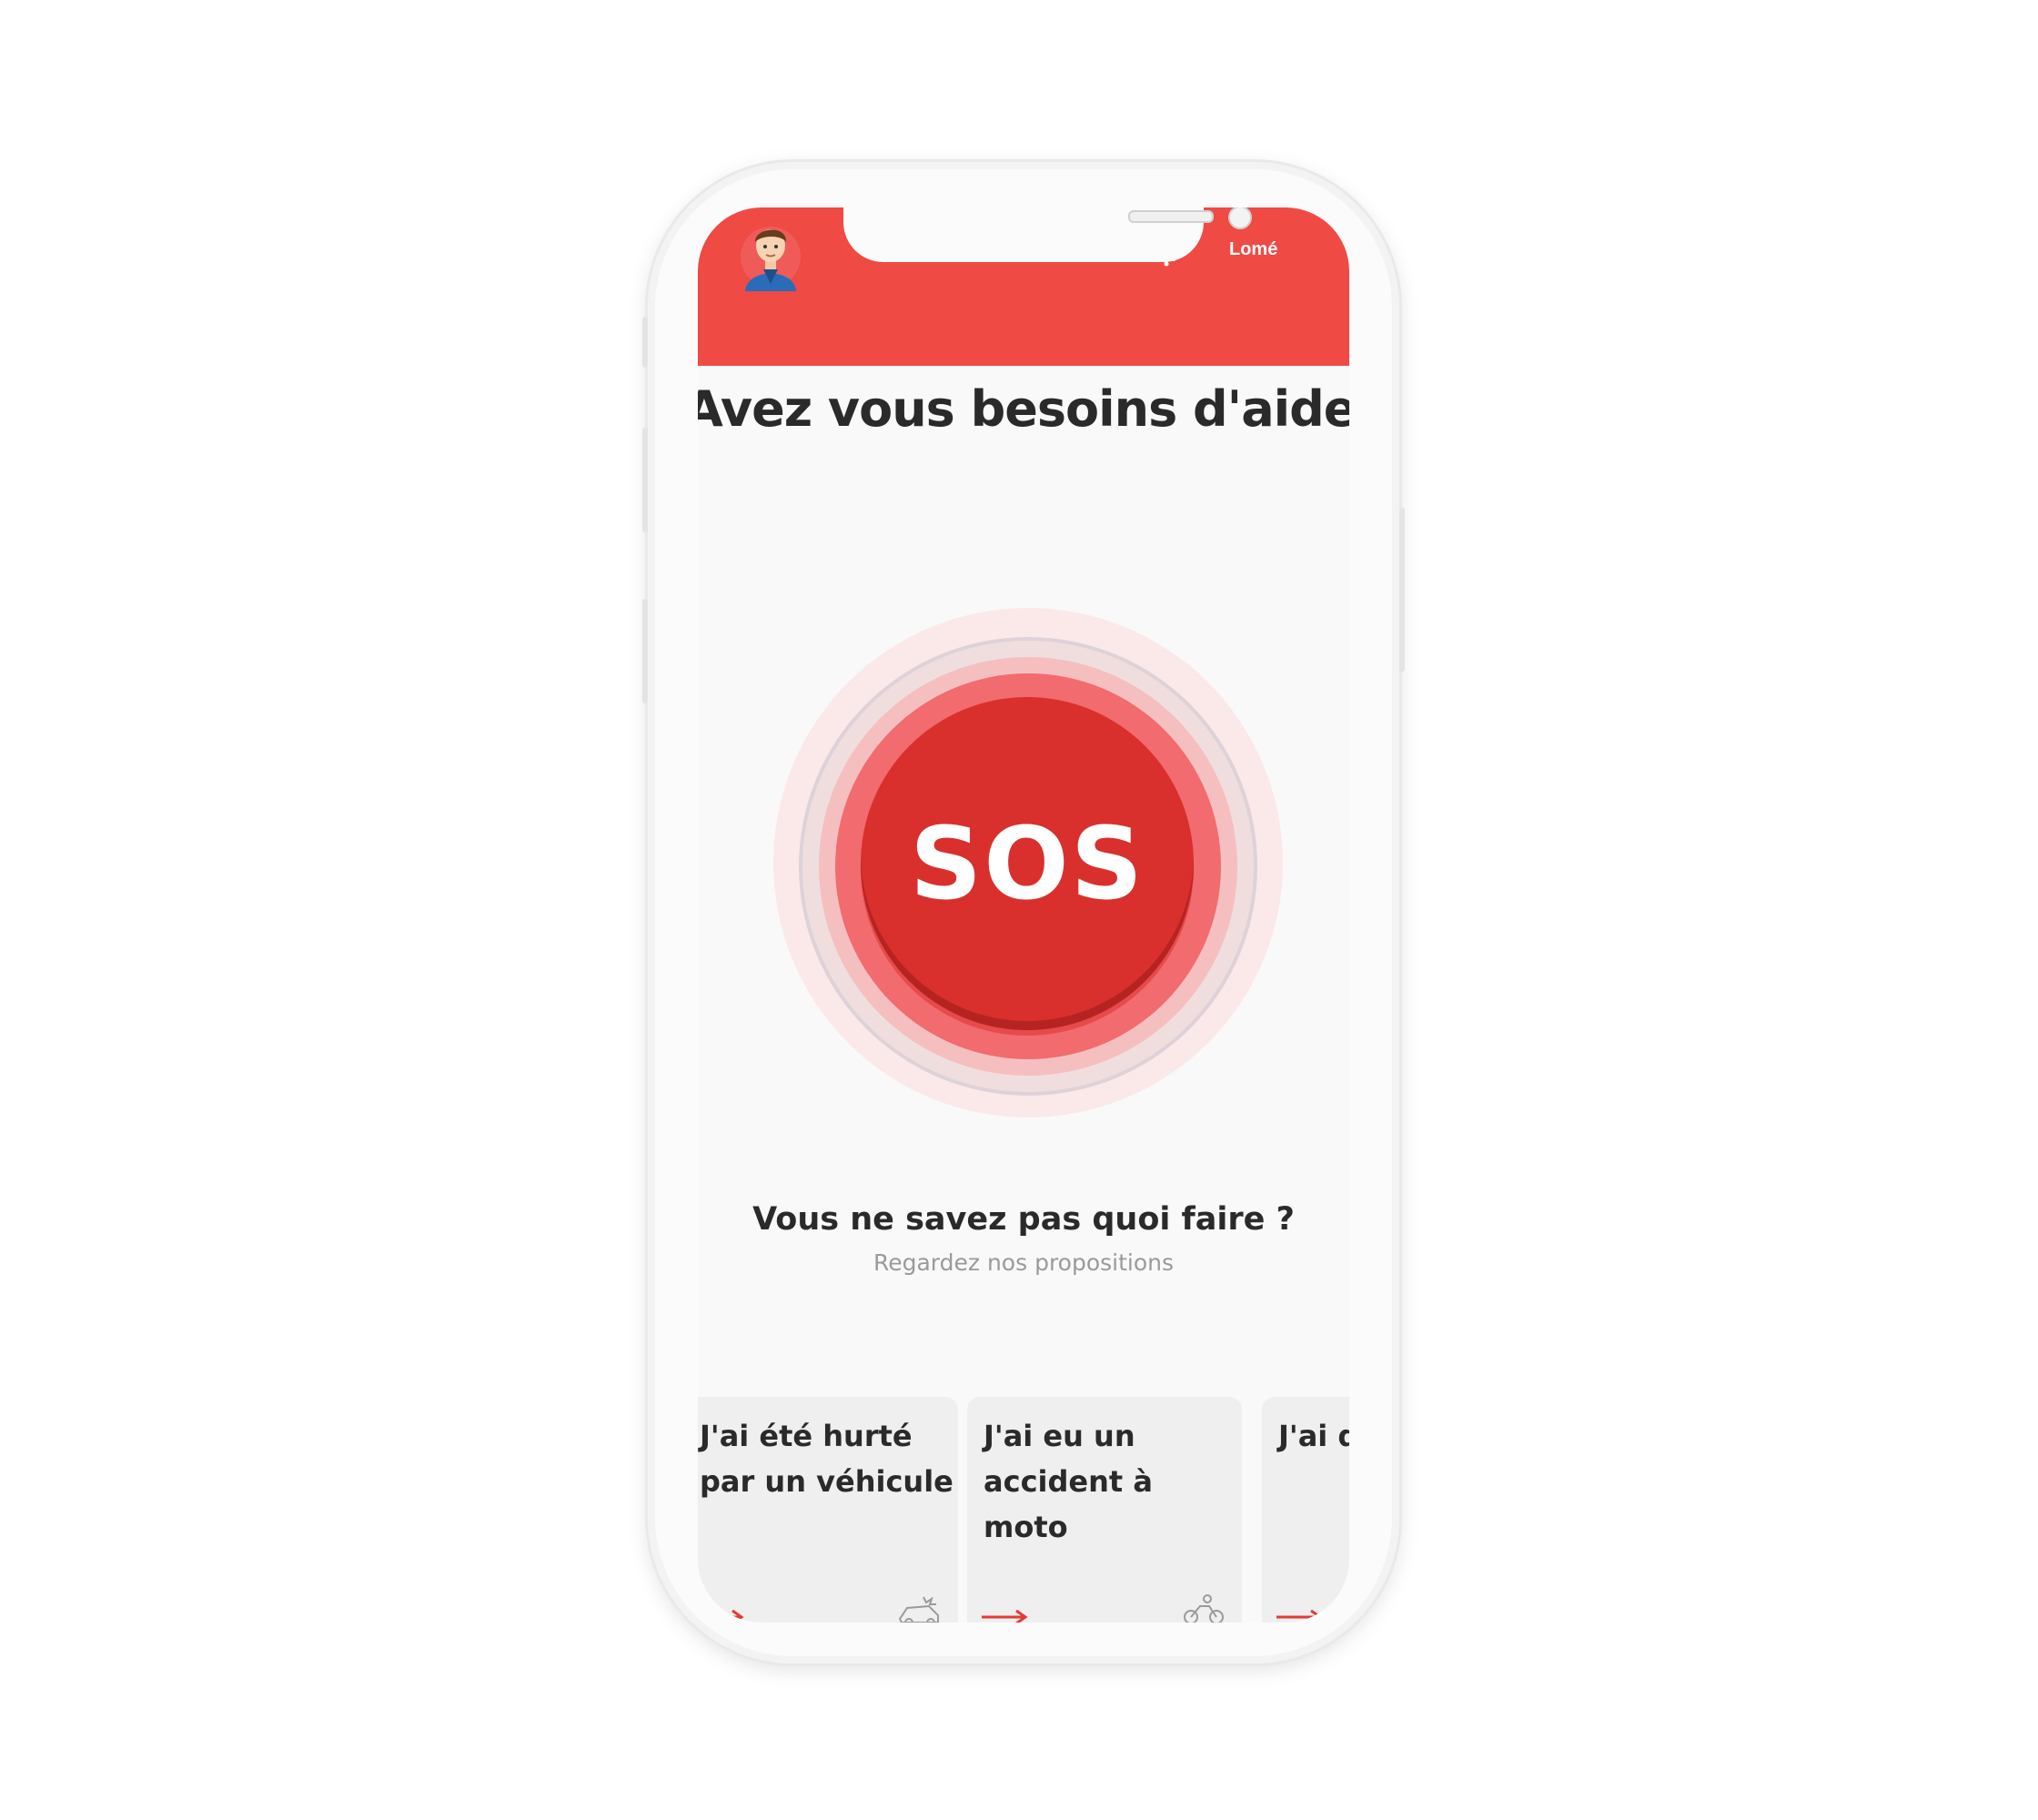 This screenshot has height=1820, width=2038. Describe the element at coordinates (645, 343) in the screenshot. I see `mute-switch` at that location.